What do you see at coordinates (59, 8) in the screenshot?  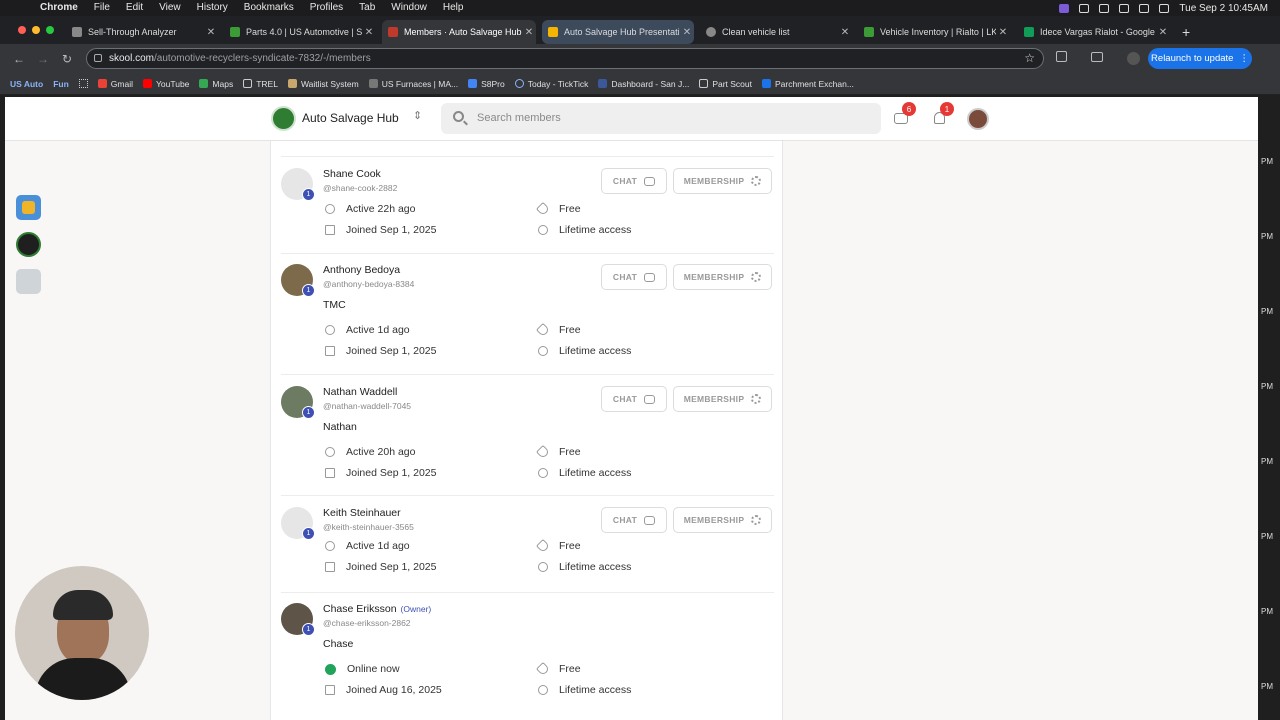 I see `menu-app: Chrome` at bounding box center [59, 8].